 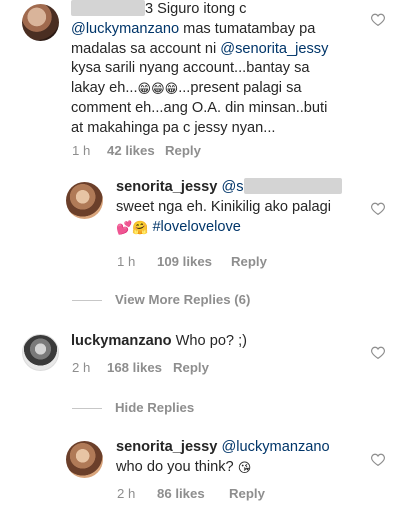 I want to click on likes-count: 168 likes, so click(x=140, y=367).